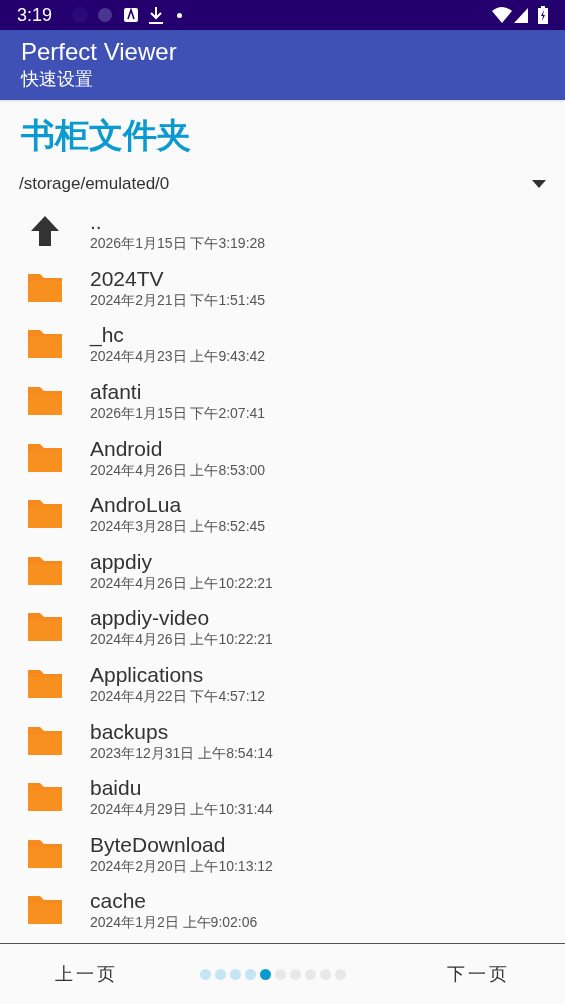 Image resolution: width=565 pixels, height=1004 pixels. I want to click on section-heading: 书柜文件夹, so click(106, 135).